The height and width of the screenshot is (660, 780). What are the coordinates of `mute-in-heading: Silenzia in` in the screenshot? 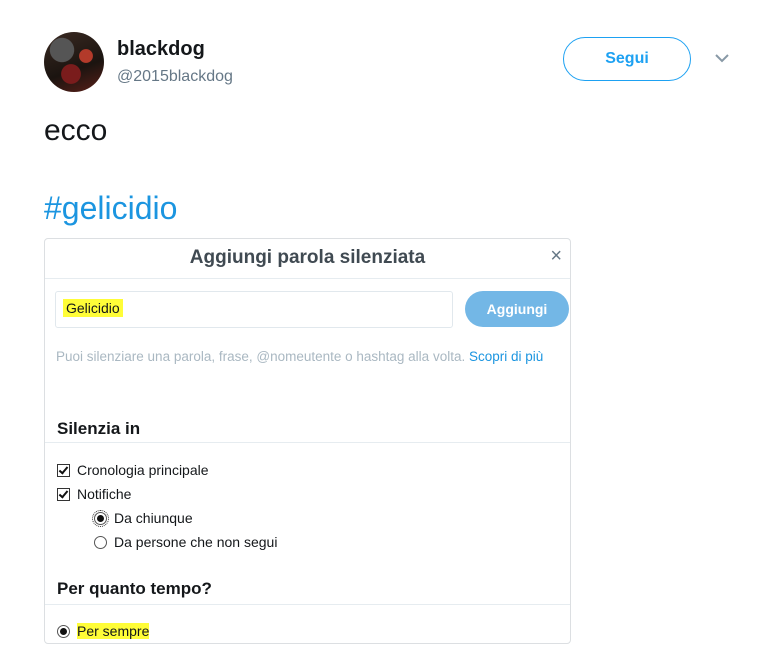 It's located at (99, 428).